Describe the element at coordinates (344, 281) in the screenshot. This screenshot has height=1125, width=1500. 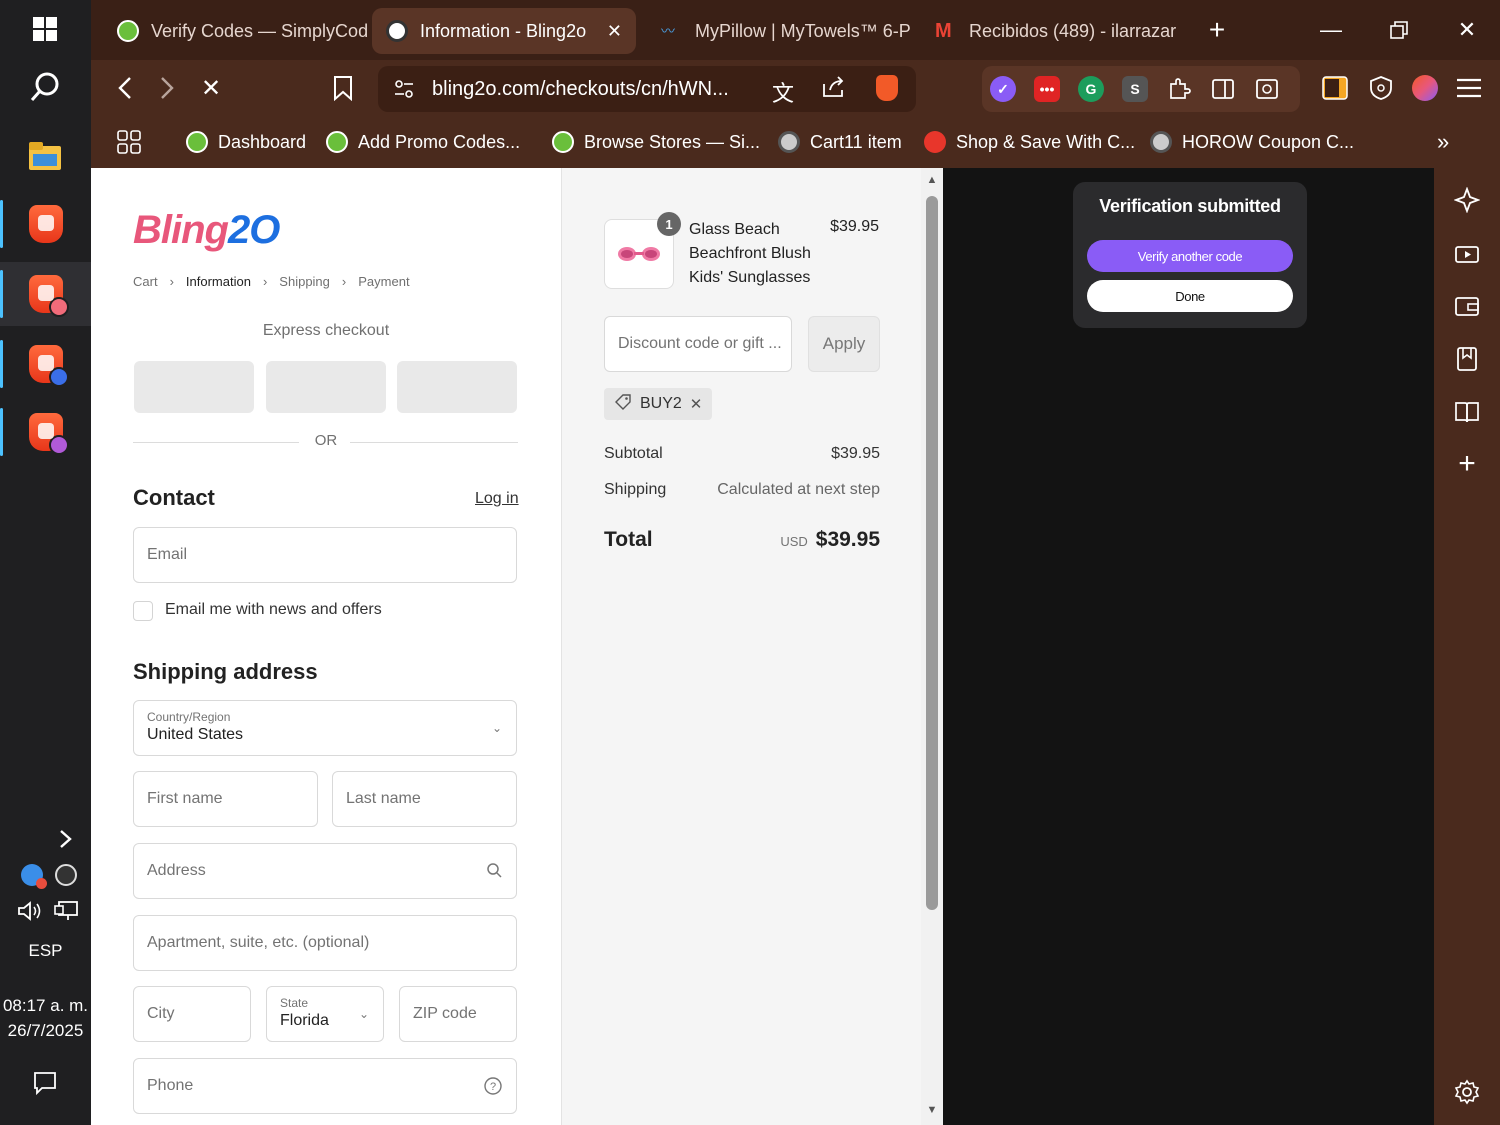
I see `chevron-right-icon: ›` at that location.